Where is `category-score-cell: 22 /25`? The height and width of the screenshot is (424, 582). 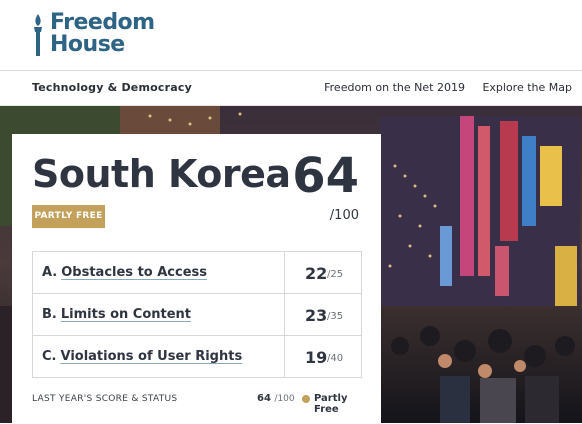 category-score-cell: 22 /25 is located at coordinates (323, 272).